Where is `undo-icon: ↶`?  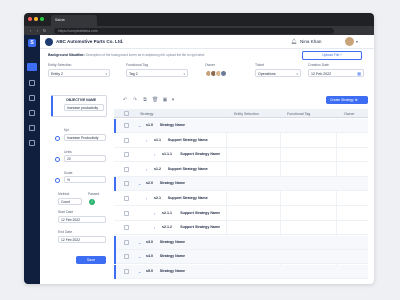
undo-icon: ↶ is located at coordinates (125, 100).